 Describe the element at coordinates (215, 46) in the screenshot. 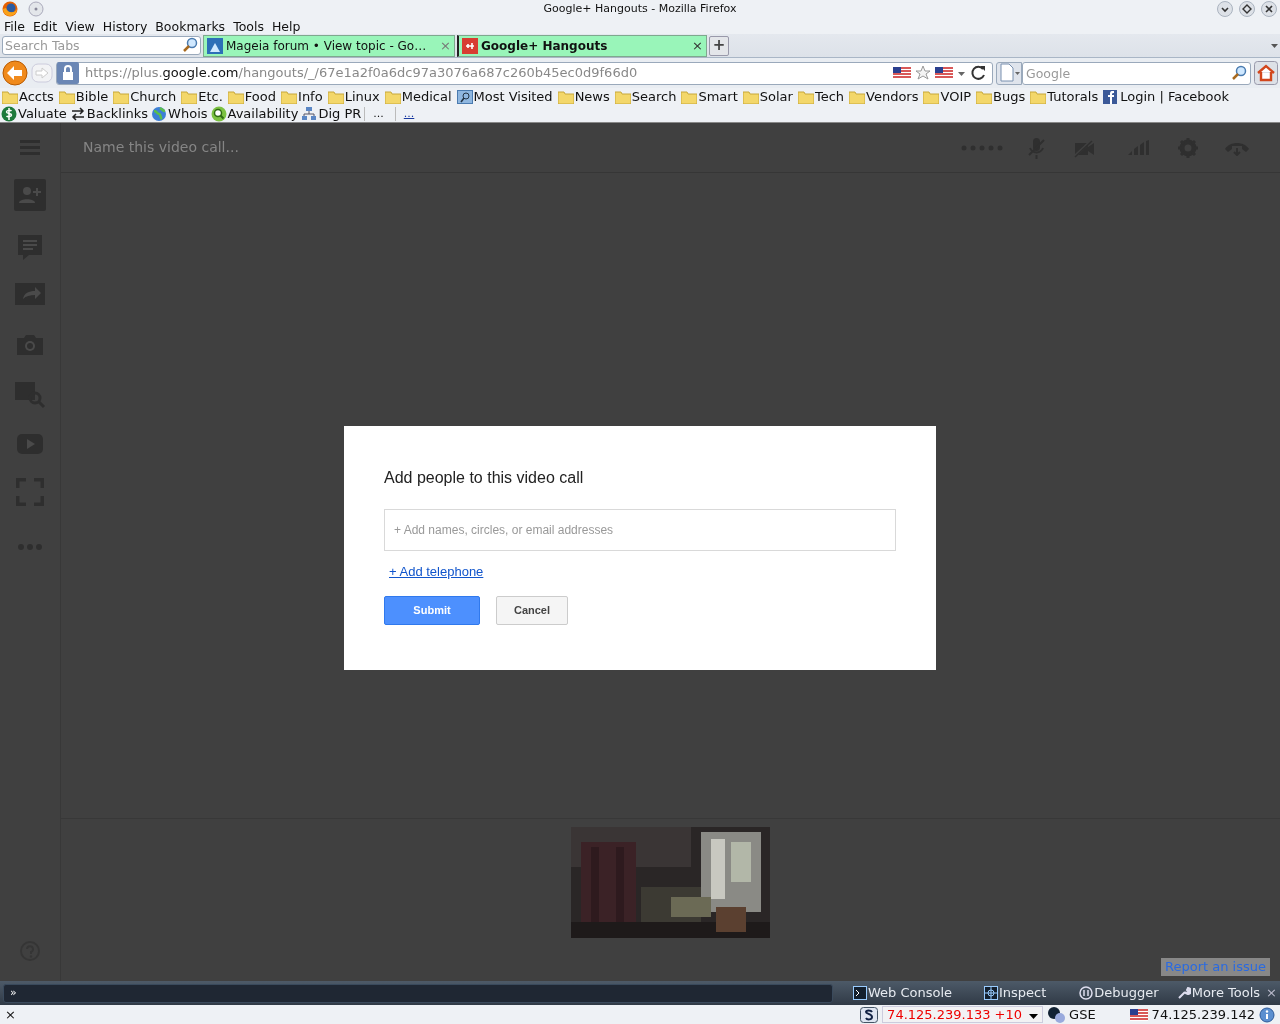

I see `forum-favicon-icon` at that location.